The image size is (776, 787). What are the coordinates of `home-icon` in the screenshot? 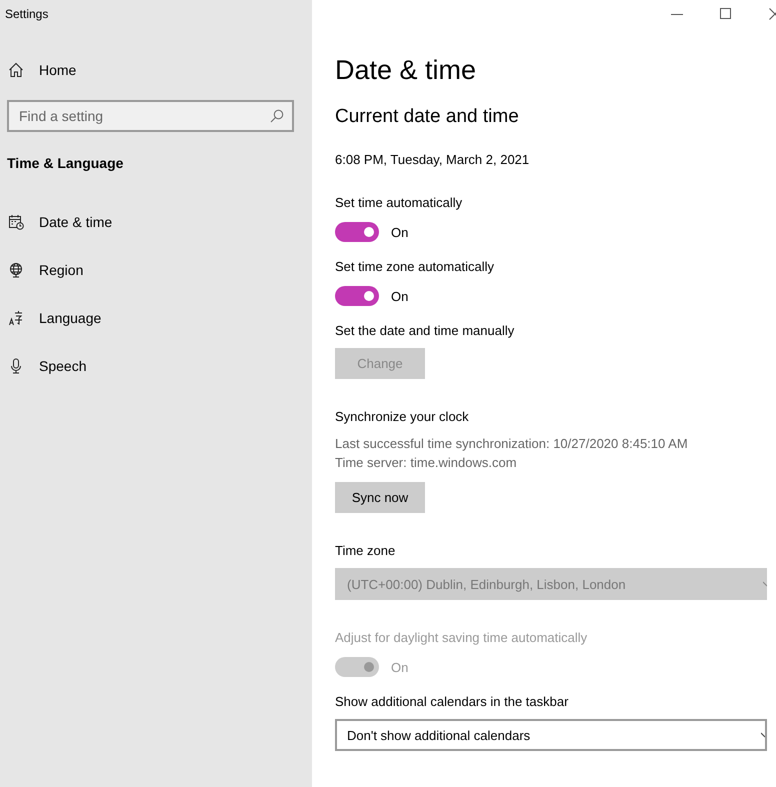 It's located at (16, 70).